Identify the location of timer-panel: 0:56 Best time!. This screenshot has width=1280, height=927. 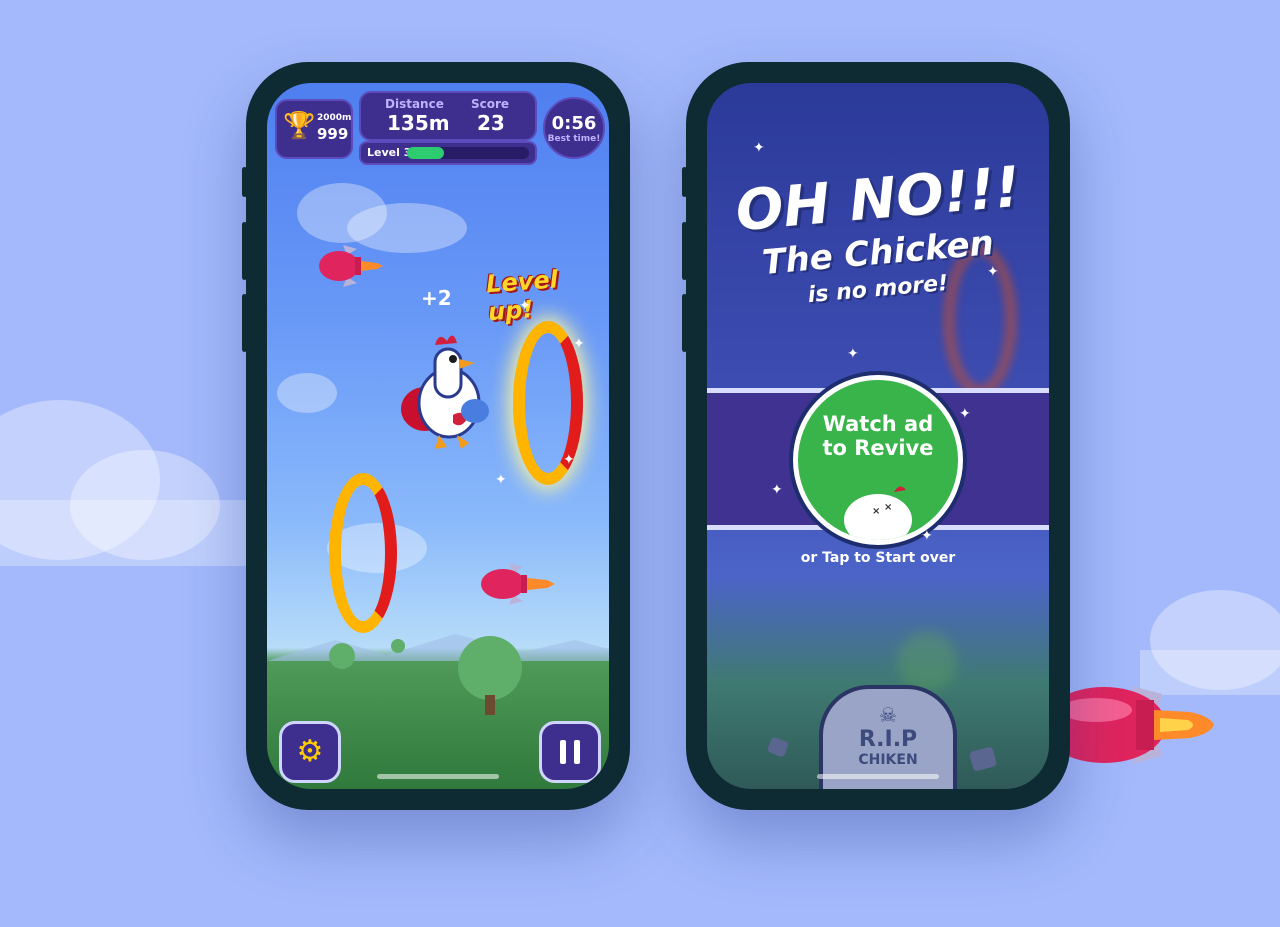
(574, 128).